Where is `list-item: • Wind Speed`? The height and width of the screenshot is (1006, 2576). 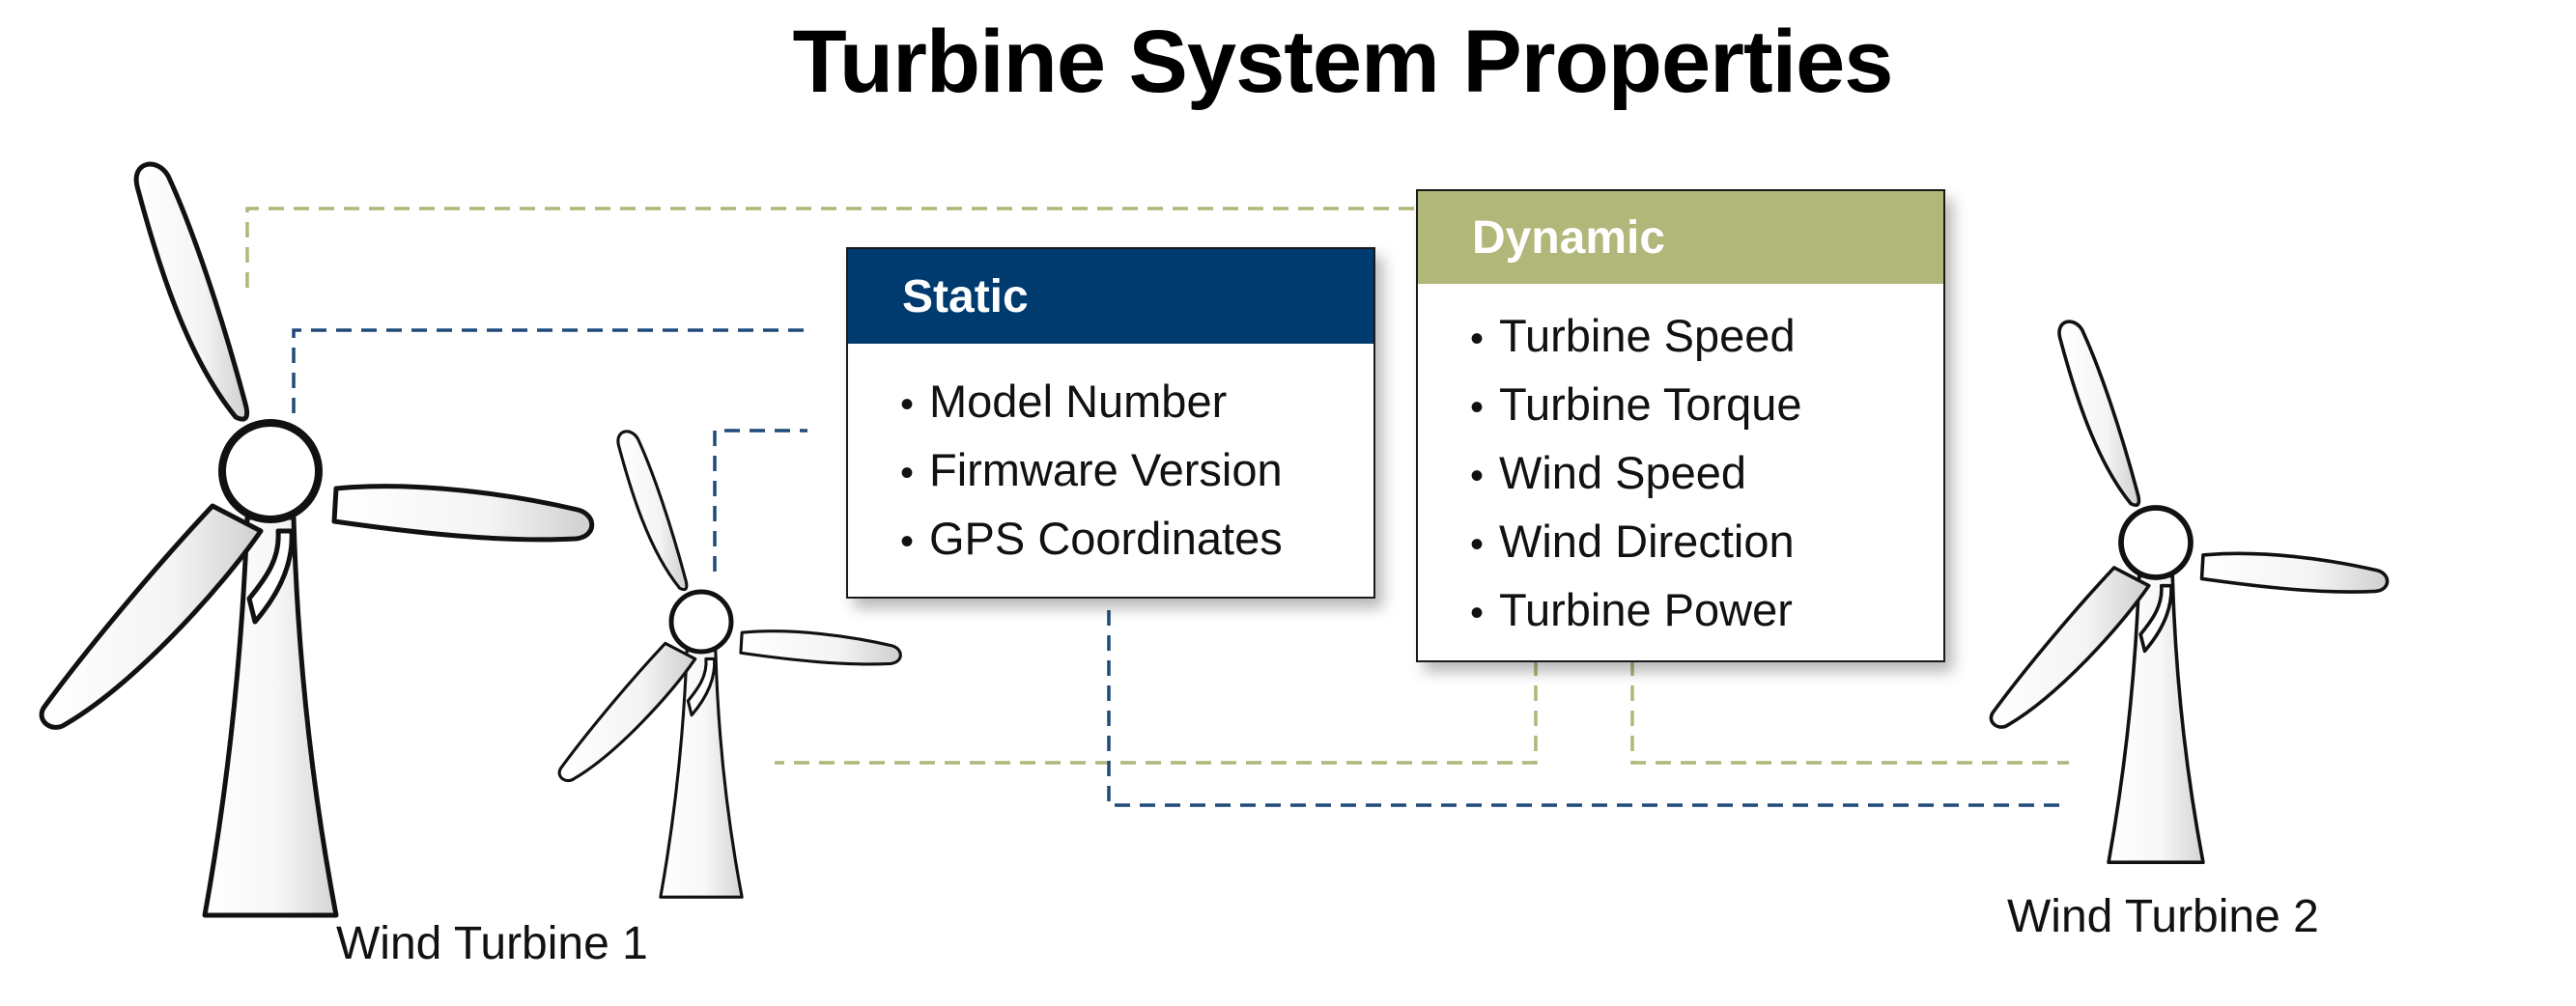 list-item: • Wind Speed is located at coordinates (1608, 472).